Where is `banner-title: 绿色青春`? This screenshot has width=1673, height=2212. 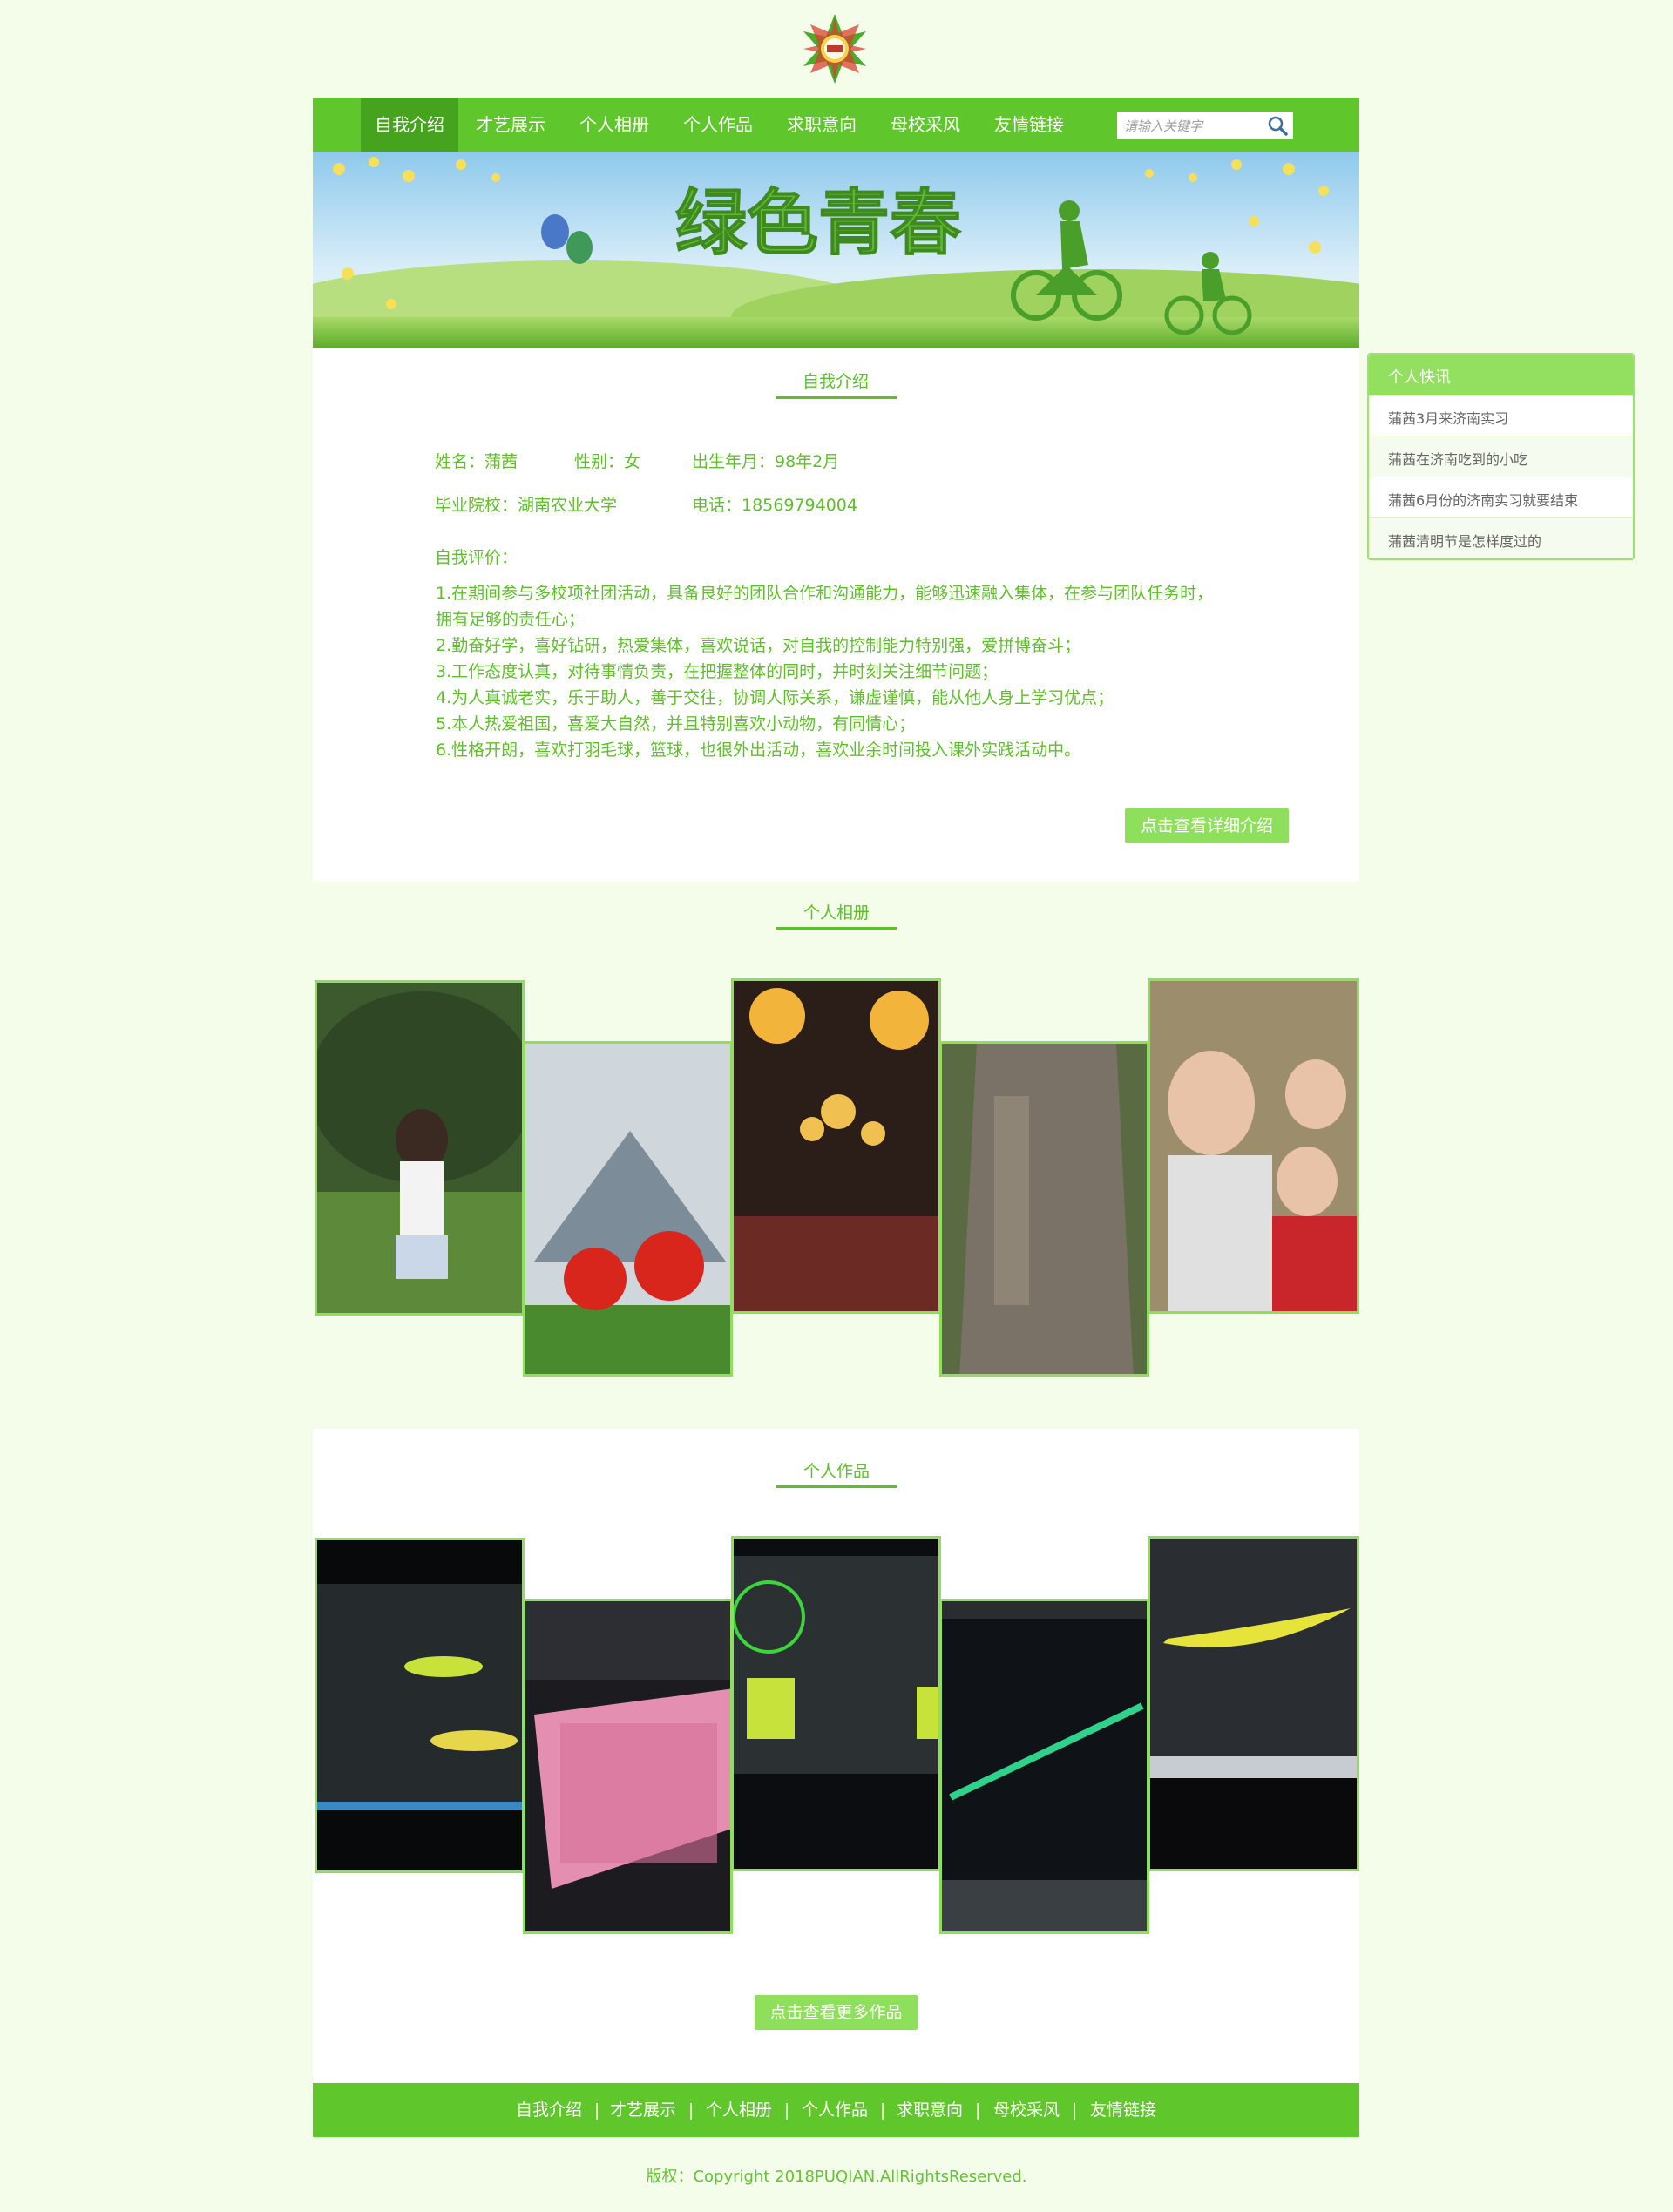
banner-title: 绿色青春 is located at coordinates (818, 223).